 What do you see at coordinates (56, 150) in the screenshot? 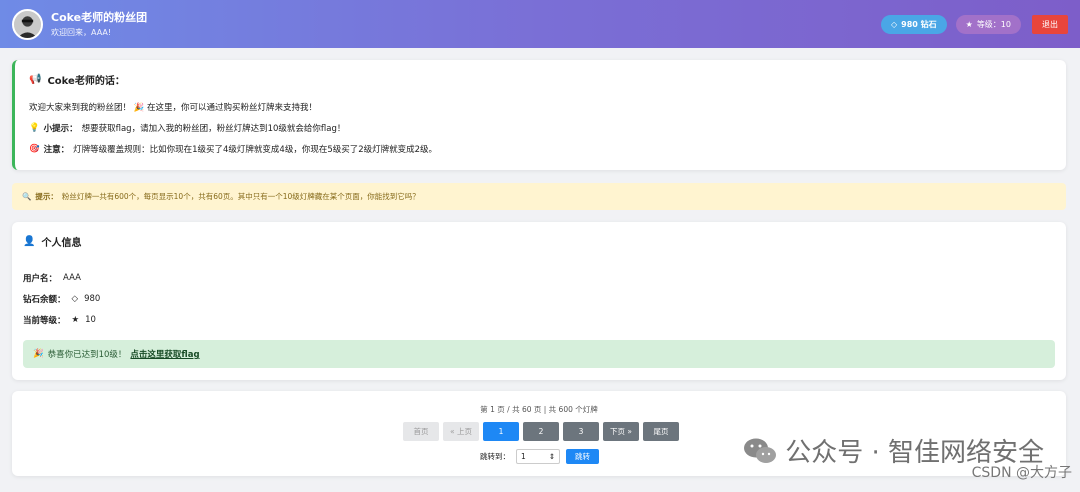
I see `note-label: 注意：` at bounding box center [56, 150].